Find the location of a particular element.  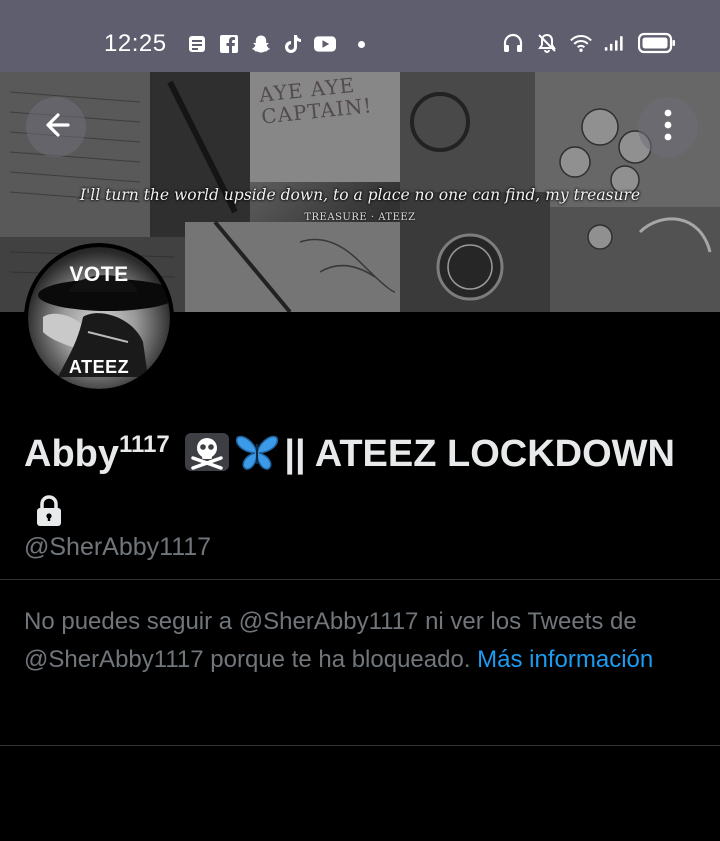

display-name-superscript: 1117 is located at coordinates (144, 444).